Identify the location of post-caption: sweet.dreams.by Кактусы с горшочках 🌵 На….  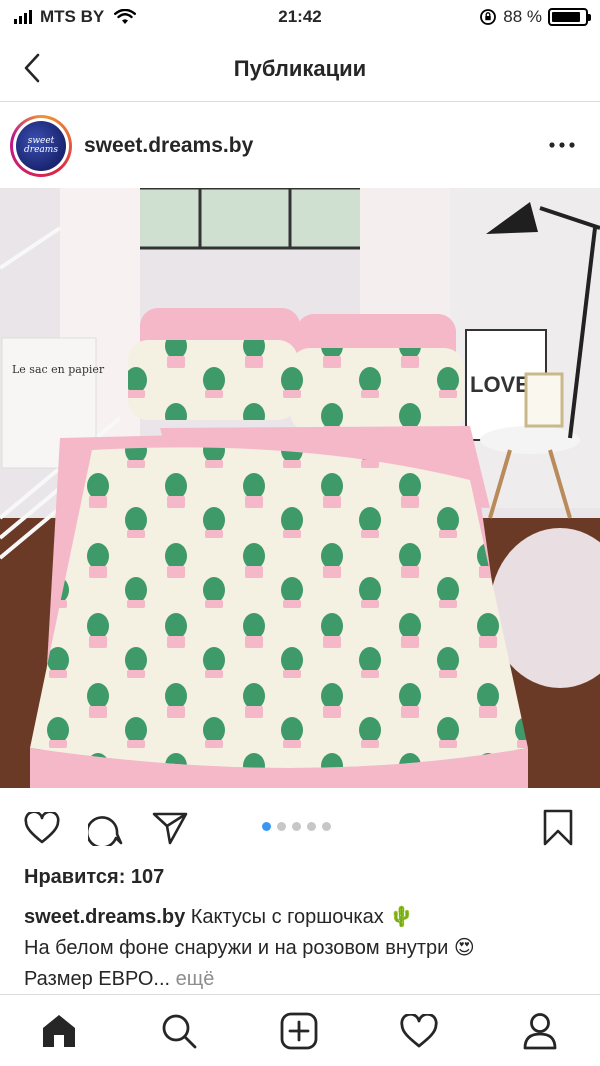
(304, 948).